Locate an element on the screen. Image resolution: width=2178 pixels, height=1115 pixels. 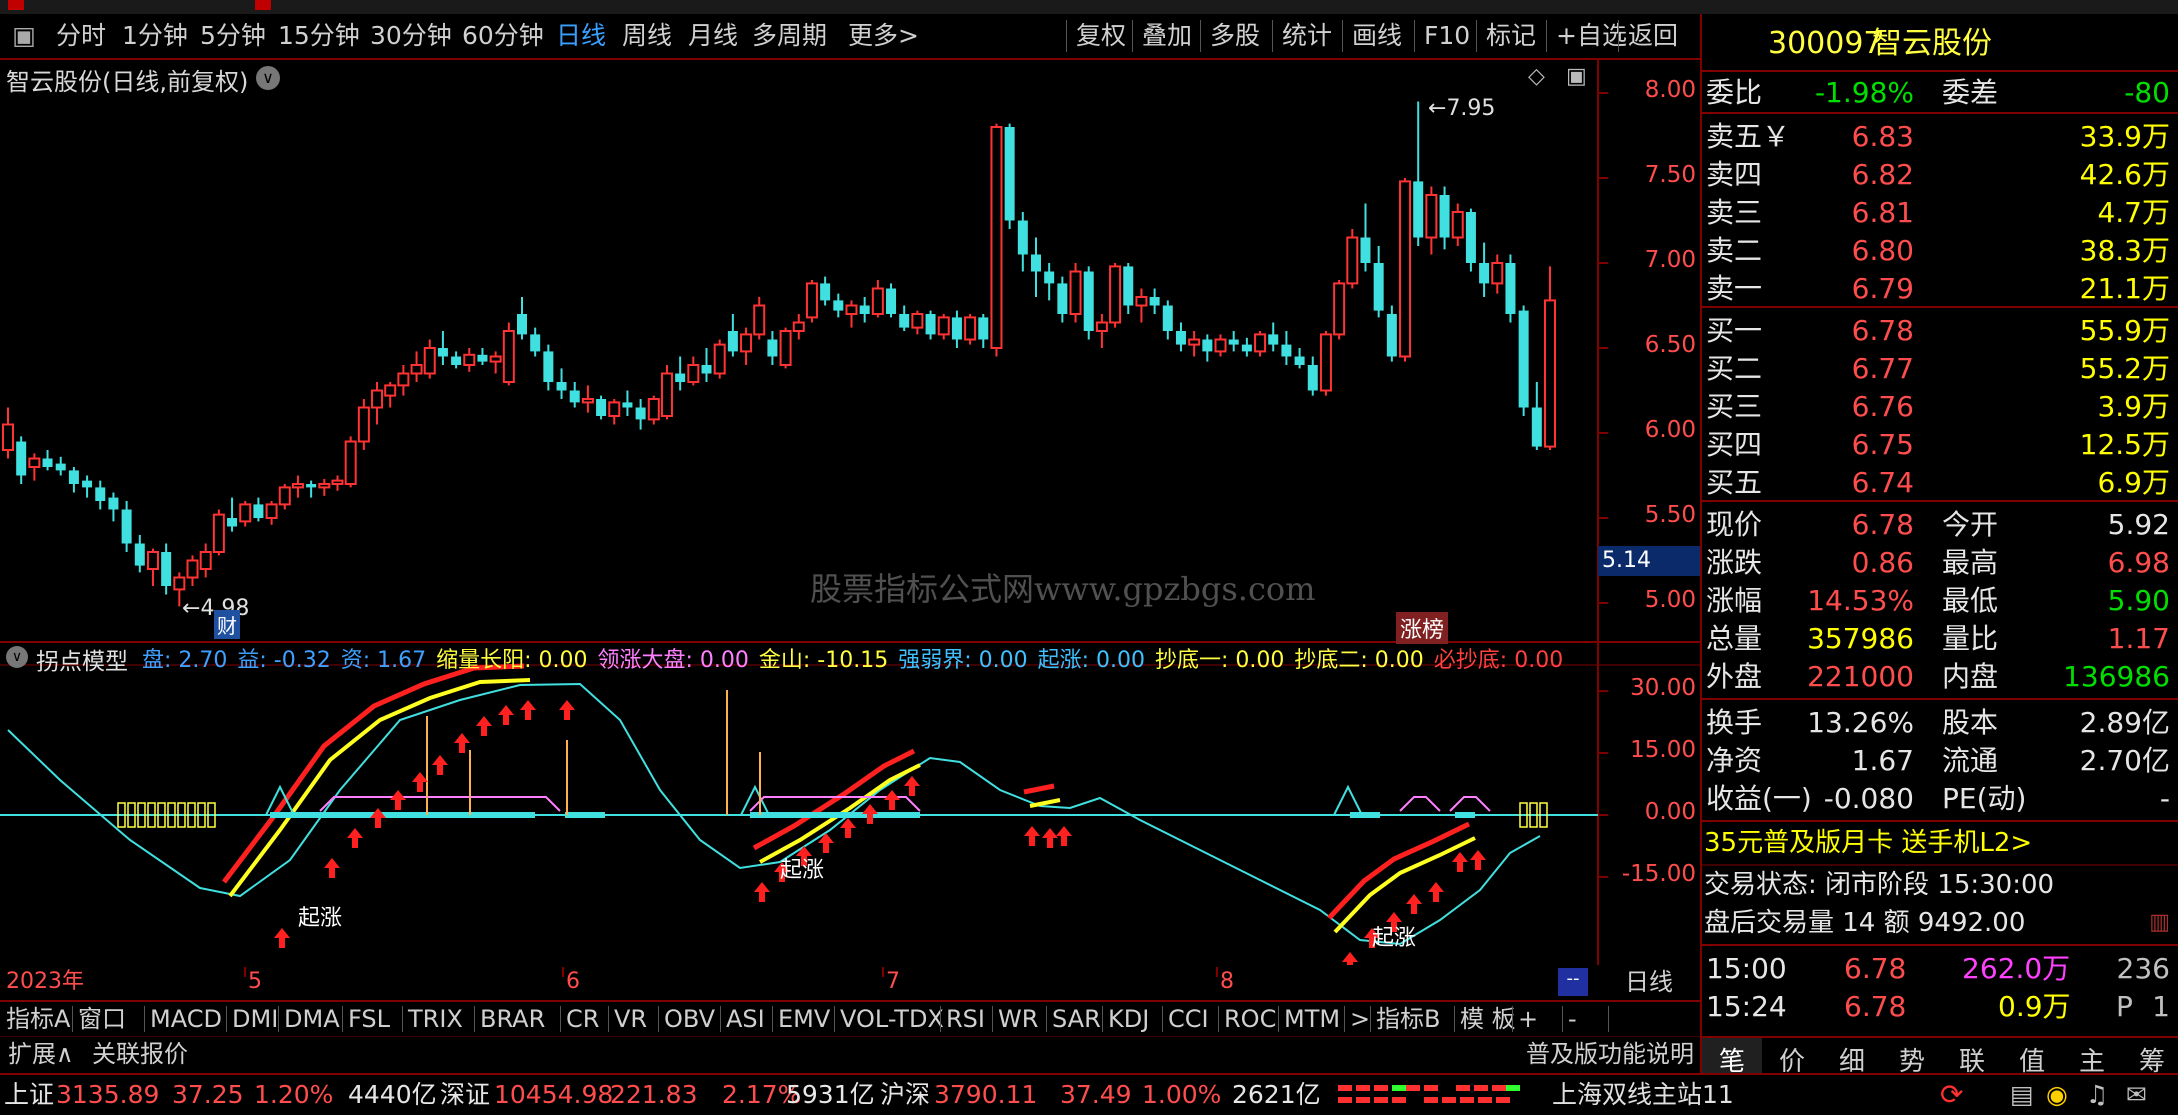
toolbar-right-item-4: 画线 is located at coordinates (1377, 36).